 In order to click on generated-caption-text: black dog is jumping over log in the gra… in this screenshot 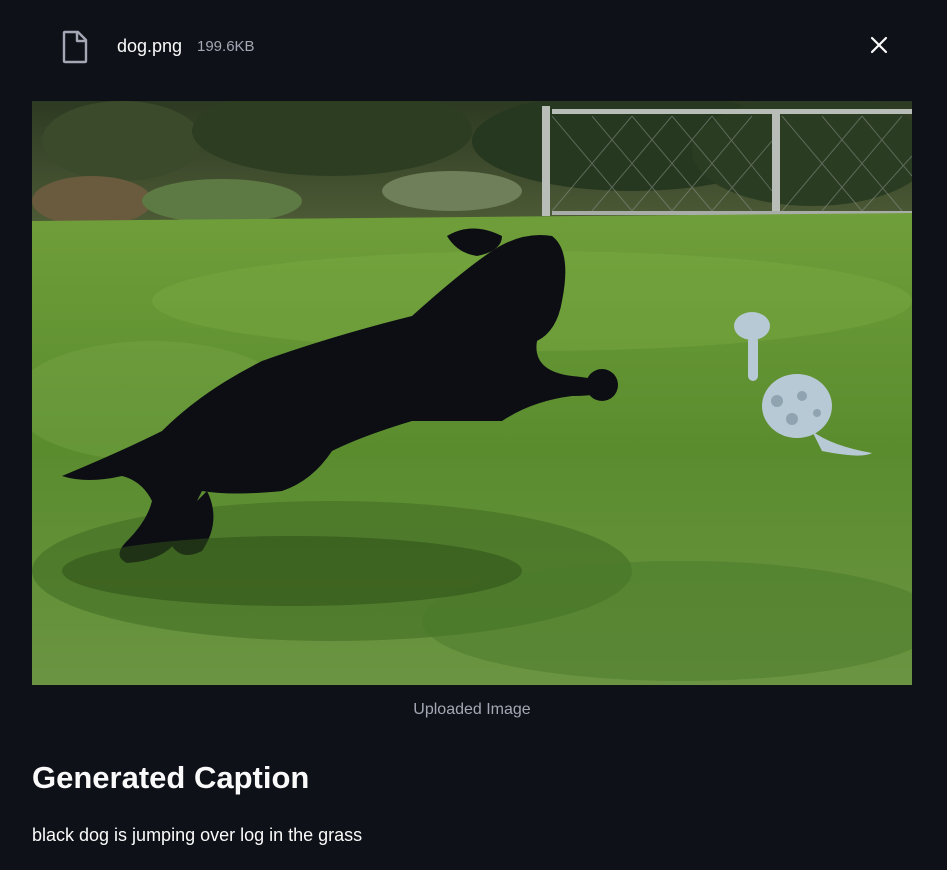, I will do `click(197, 835)`.